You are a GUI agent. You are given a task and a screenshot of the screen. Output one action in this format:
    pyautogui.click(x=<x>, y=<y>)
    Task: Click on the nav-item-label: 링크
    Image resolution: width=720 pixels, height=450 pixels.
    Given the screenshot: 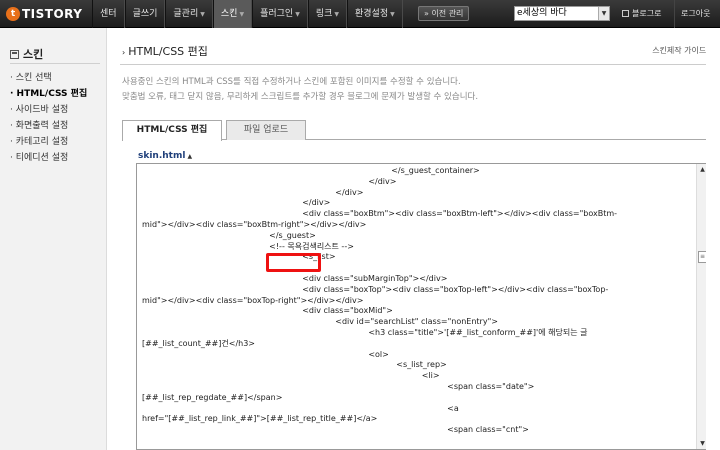 What is the action you would take?
    pyautogui.click(x=324, y=14)
    